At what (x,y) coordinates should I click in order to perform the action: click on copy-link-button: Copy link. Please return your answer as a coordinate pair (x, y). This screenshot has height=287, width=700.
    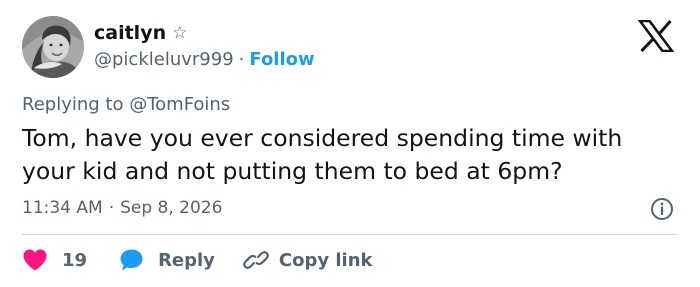
    Looking at the image, I should click on (308, 260).